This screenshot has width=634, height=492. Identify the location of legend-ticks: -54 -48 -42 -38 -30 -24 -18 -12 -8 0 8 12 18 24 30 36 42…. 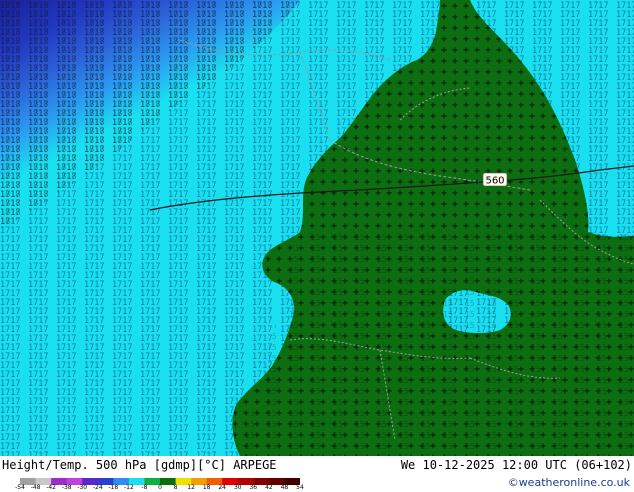
(159, 488).